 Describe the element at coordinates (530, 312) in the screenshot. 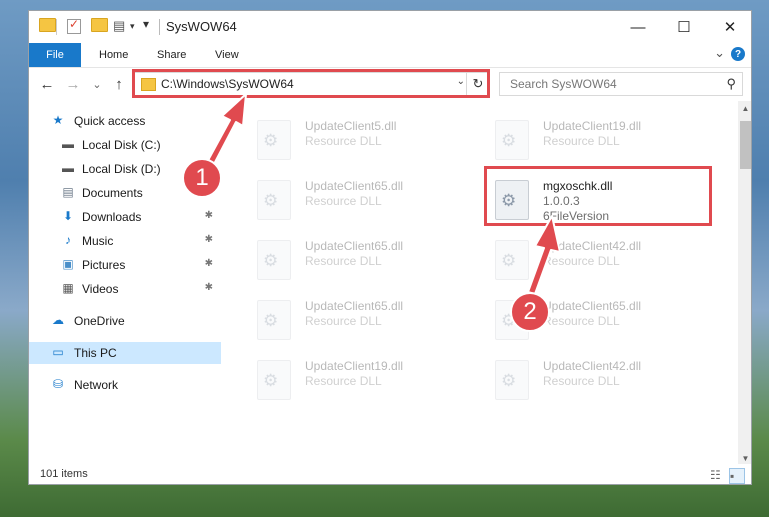

I see `step-2-badge: 2` at that location.